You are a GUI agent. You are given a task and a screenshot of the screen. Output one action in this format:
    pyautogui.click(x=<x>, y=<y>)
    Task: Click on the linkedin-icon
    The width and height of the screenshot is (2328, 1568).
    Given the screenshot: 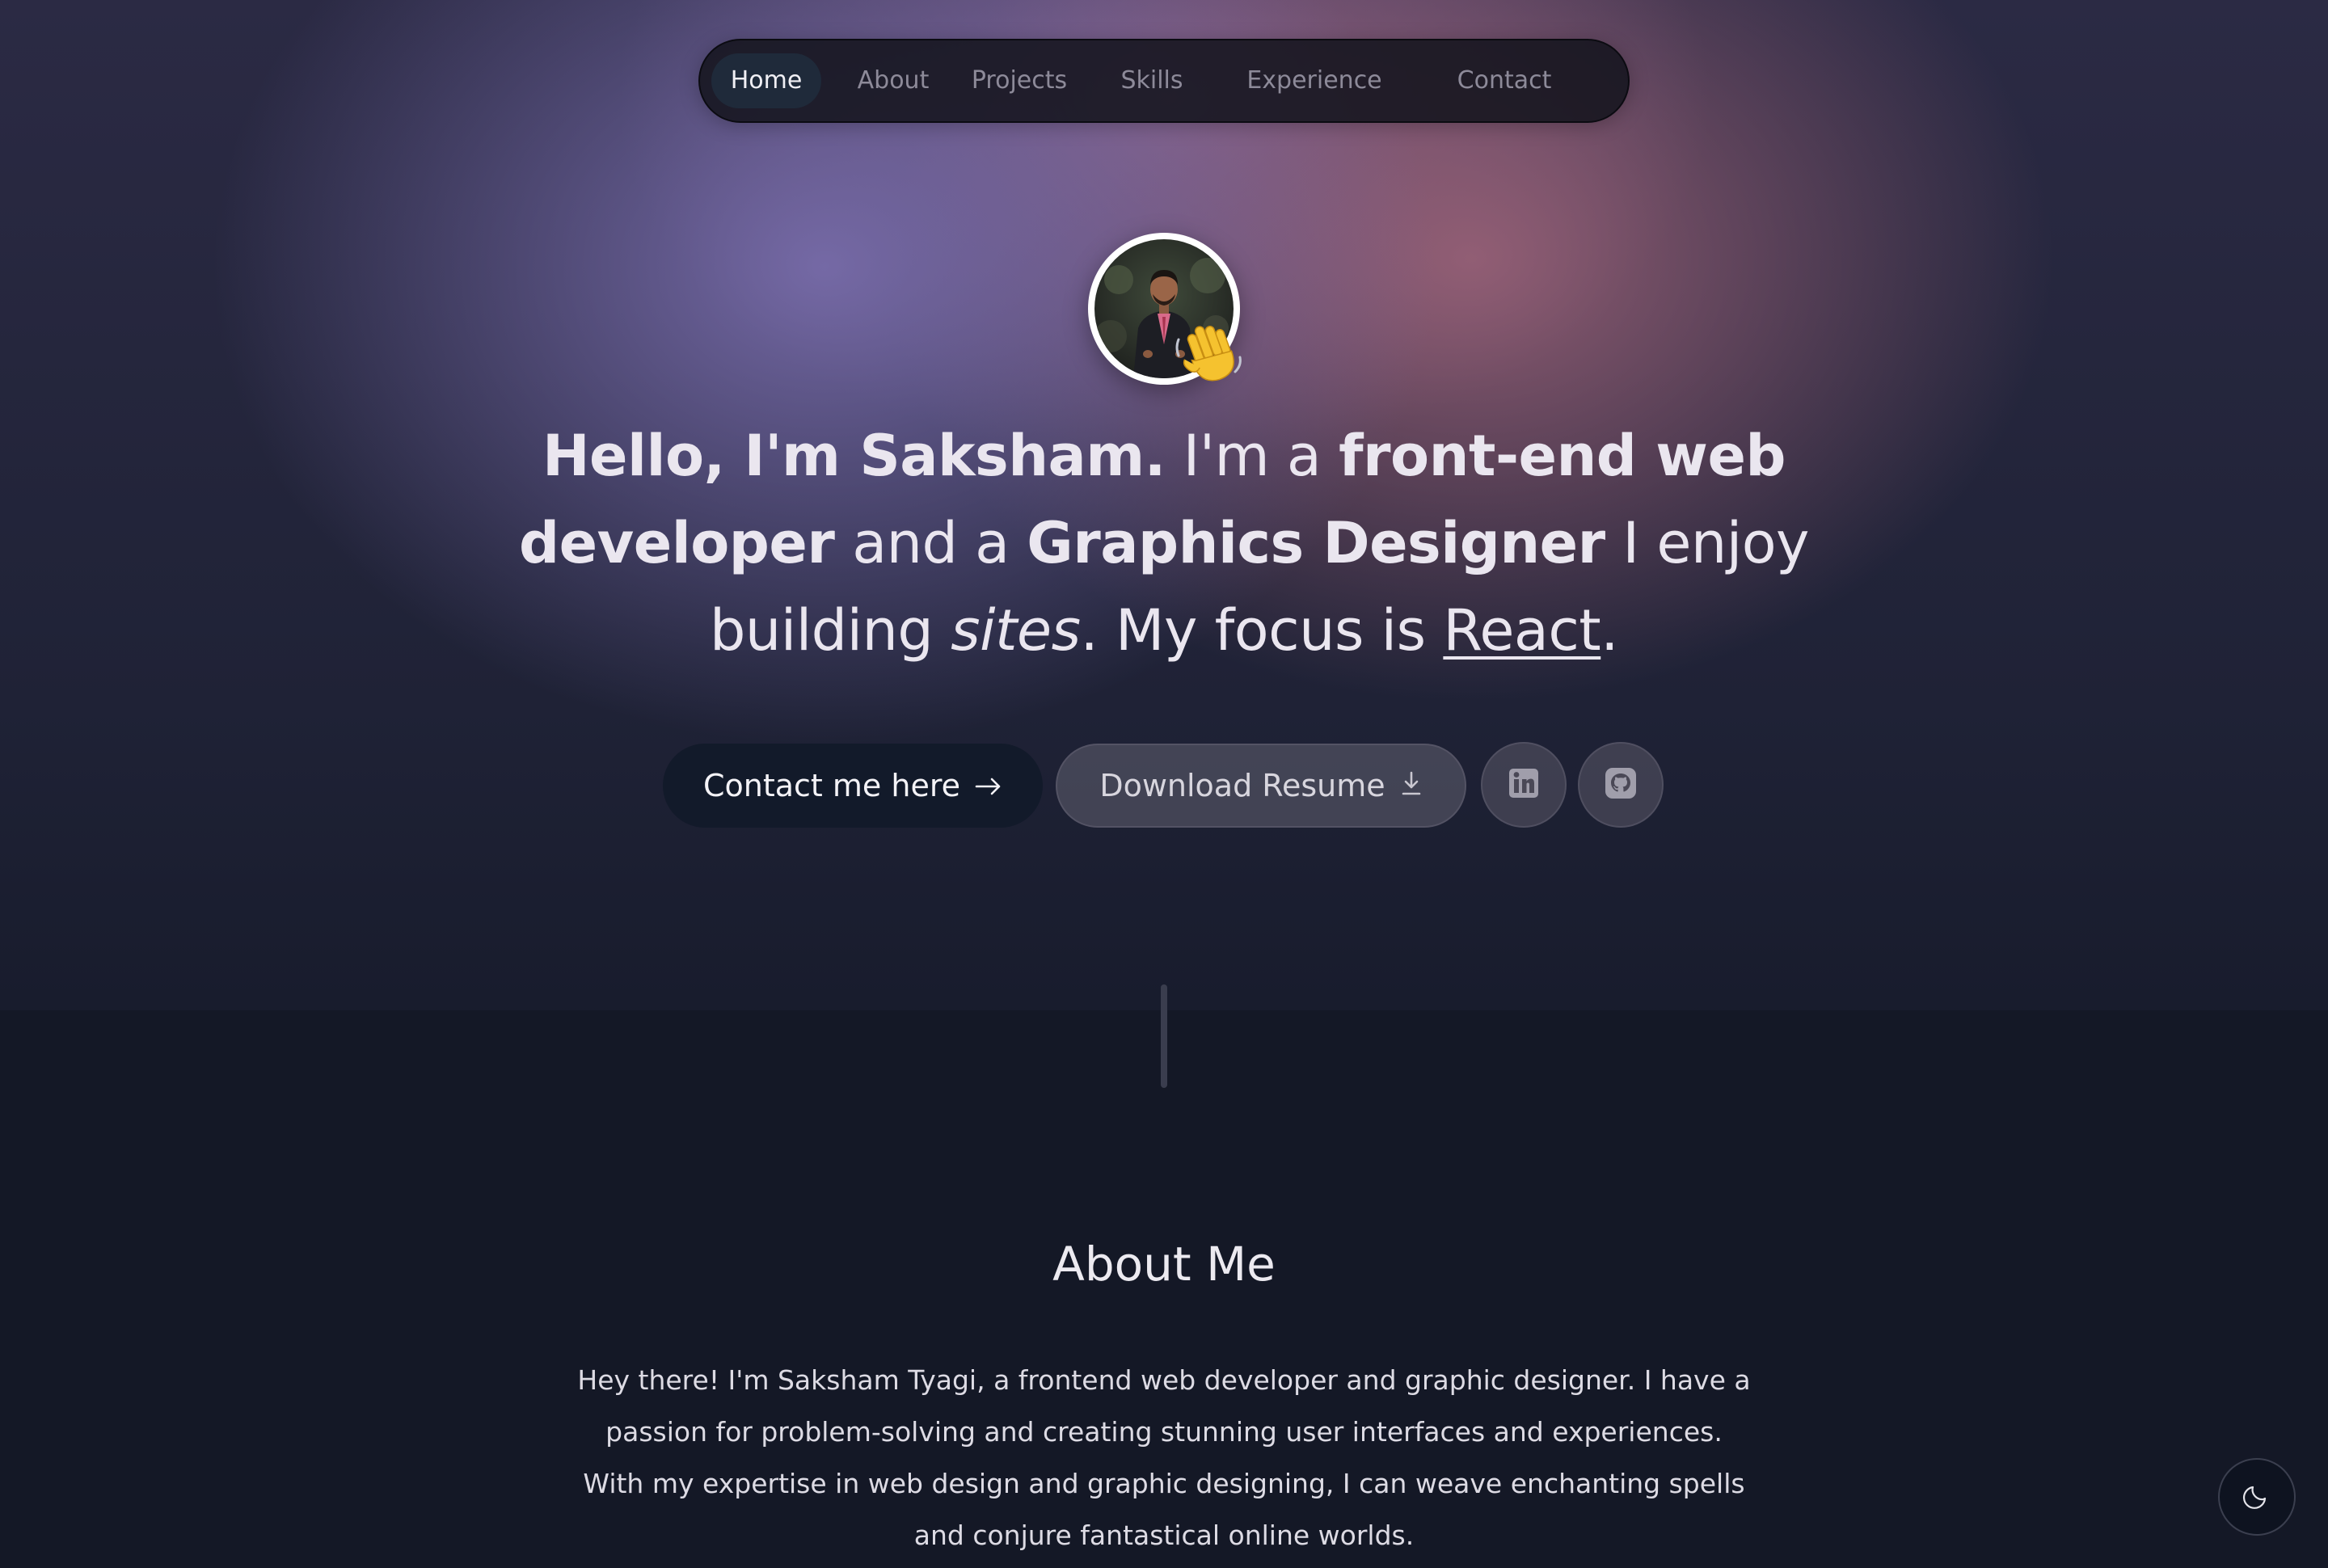 What is the action you would take?
    pyautogui.click(x=1523, y=785)
    